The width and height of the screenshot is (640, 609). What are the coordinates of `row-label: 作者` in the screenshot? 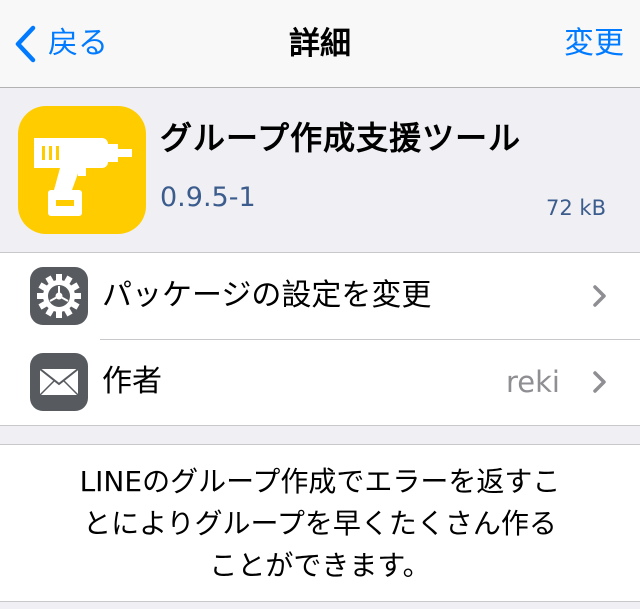 It's located at (132, 381).